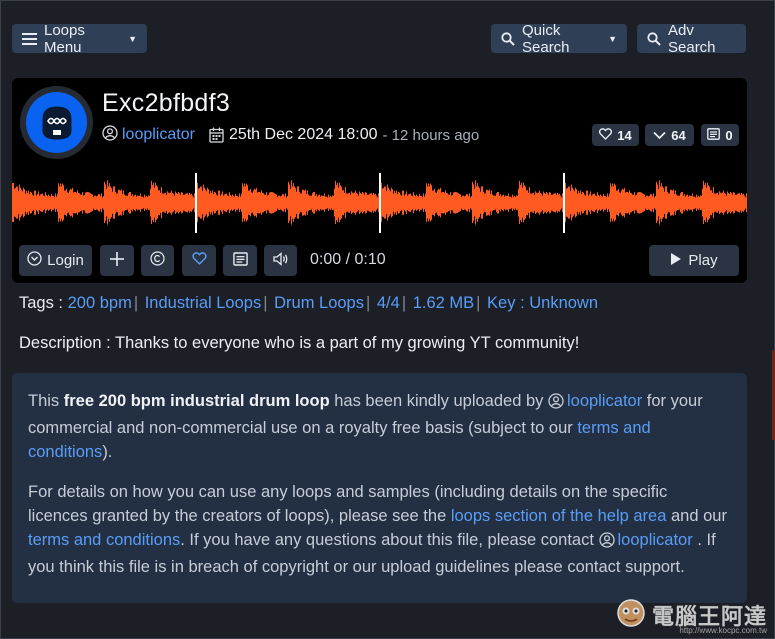 The image size is (775, 639). Describe the element at coordinates (443, 303) in the screenshot. I see `tag-file-size: 1.62 MB` at that location.